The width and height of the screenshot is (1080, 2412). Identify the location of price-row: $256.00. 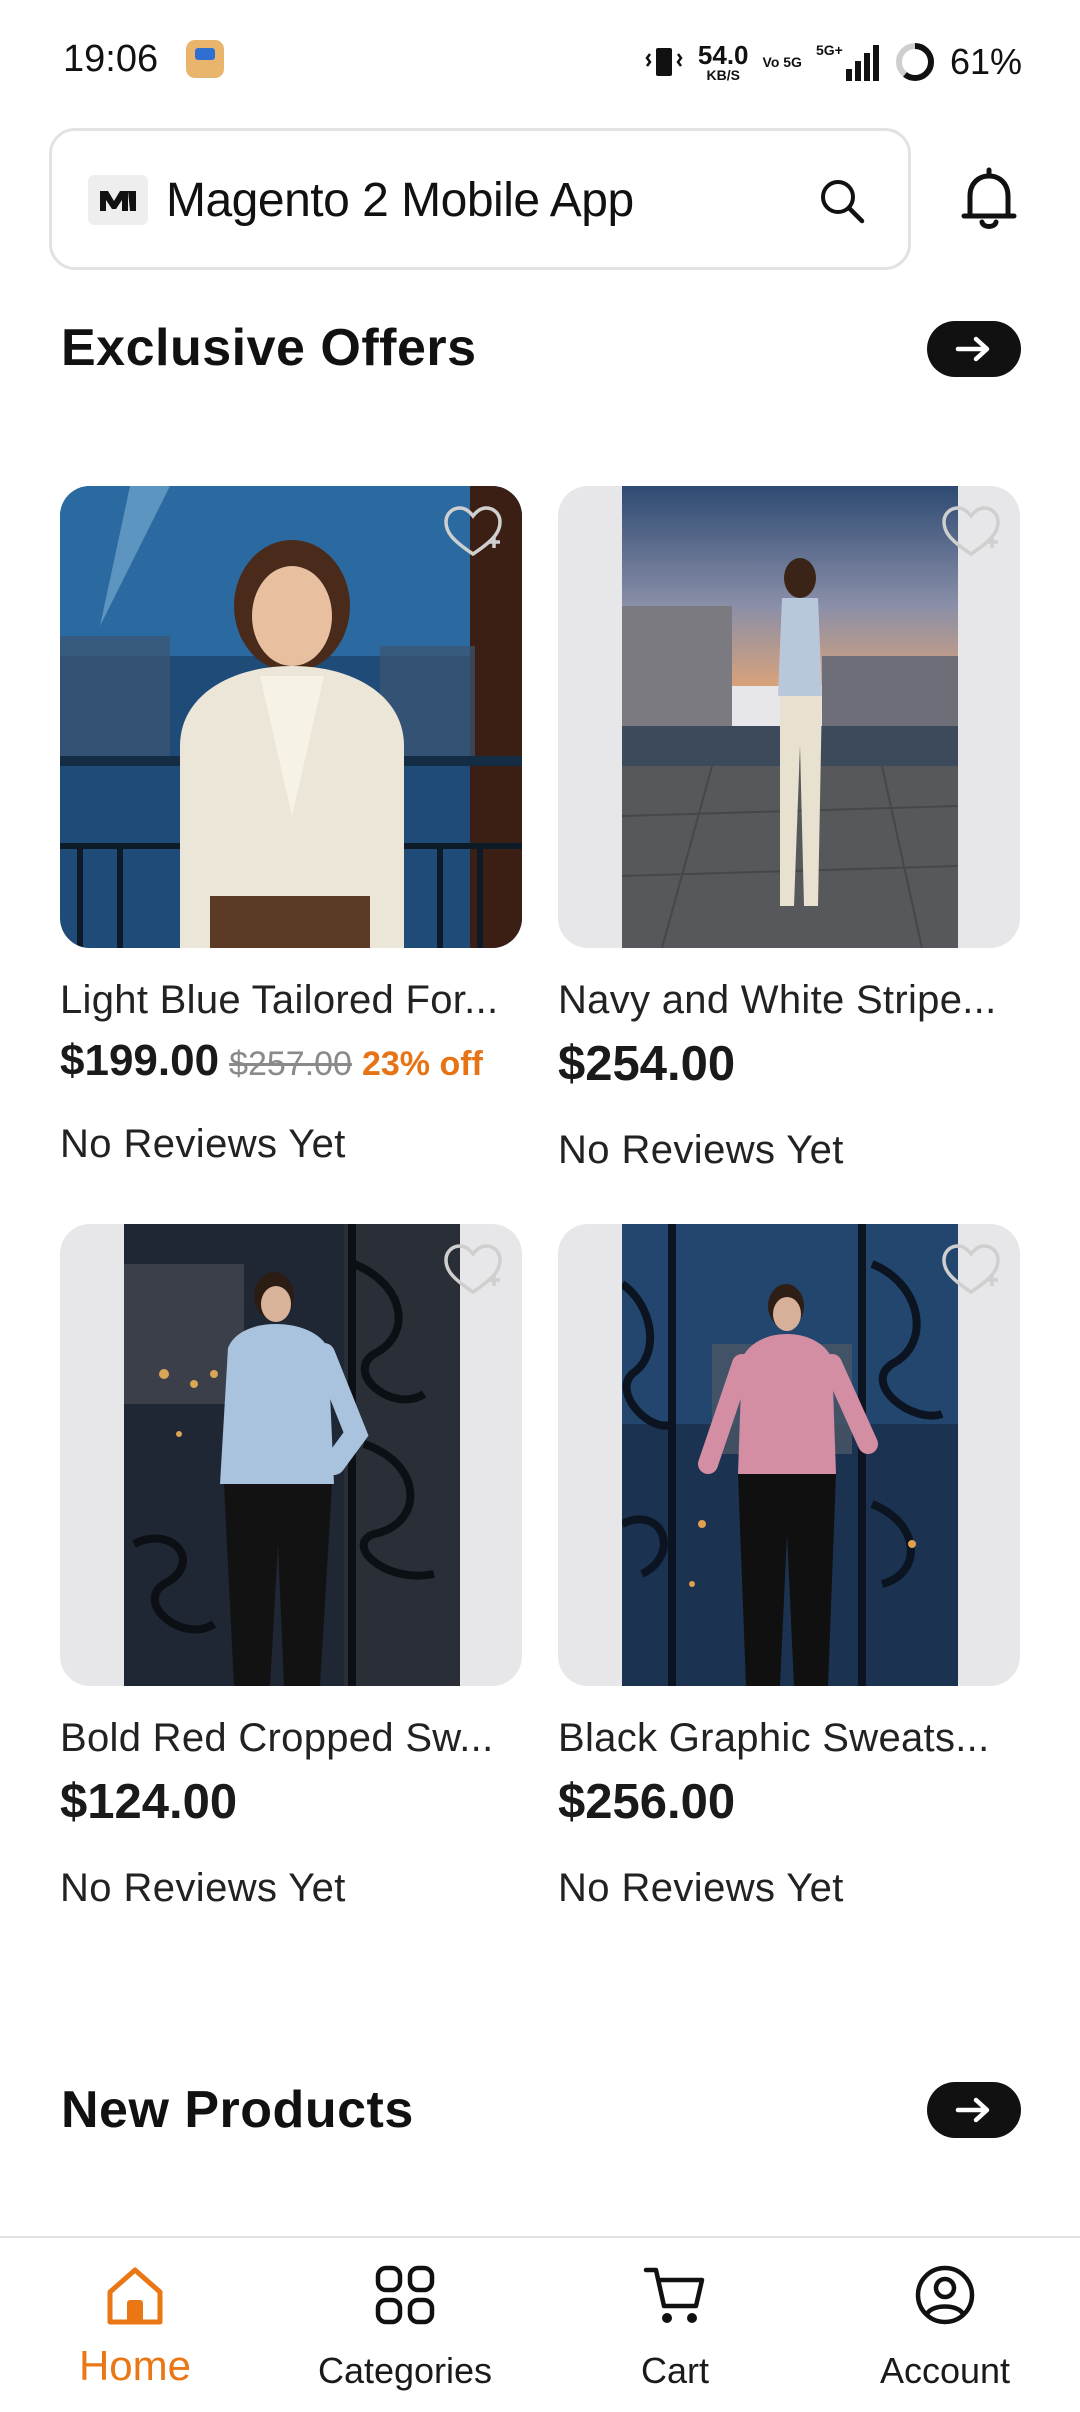
(646, 1802).